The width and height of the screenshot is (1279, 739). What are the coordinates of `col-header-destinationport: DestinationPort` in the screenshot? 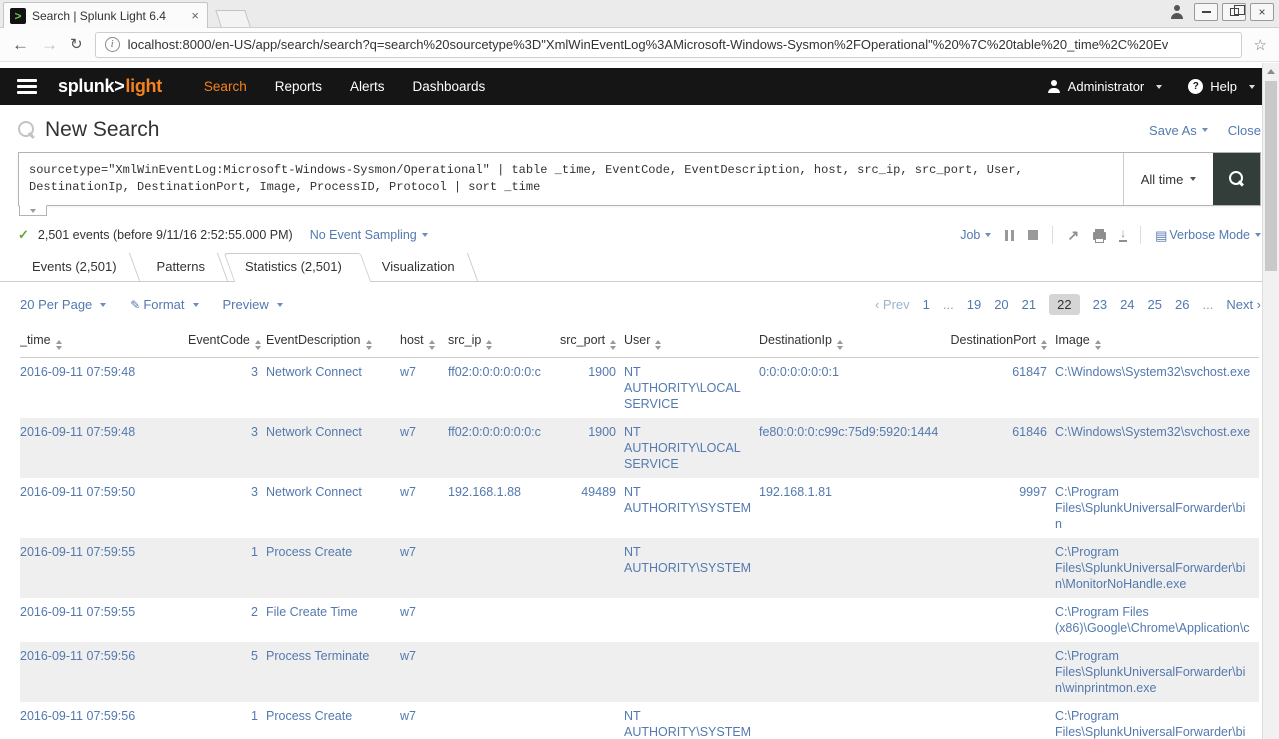 It's located at (1001, 342).